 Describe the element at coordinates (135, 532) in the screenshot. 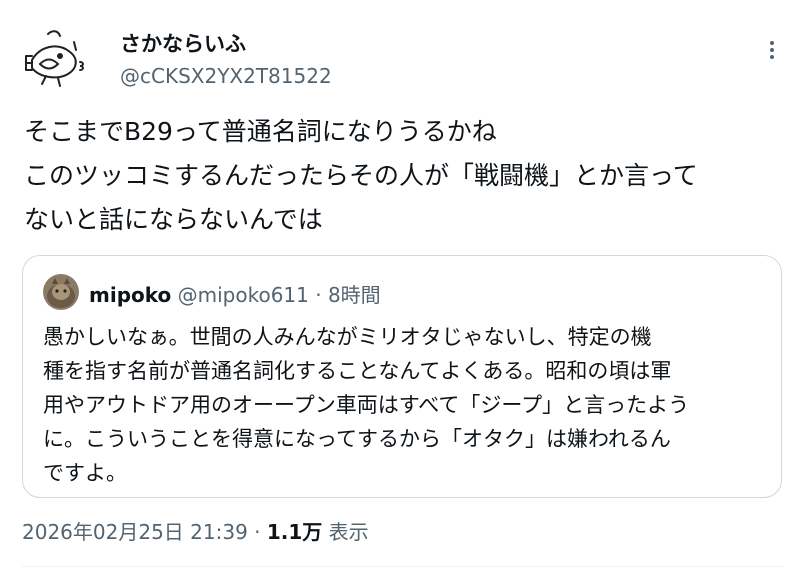

I see `tweet-timestamp: 2026年02月25日 21:39` at that location.